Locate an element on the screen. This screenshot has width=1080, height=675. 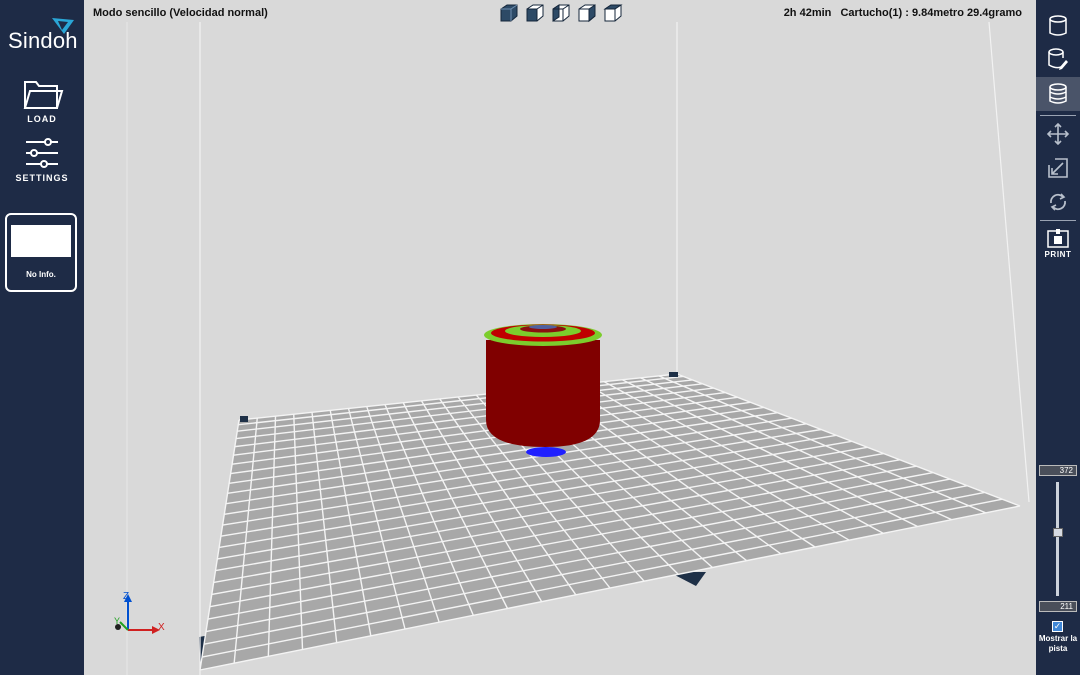
load-button: LOAD is located at coordinates (42, 100).